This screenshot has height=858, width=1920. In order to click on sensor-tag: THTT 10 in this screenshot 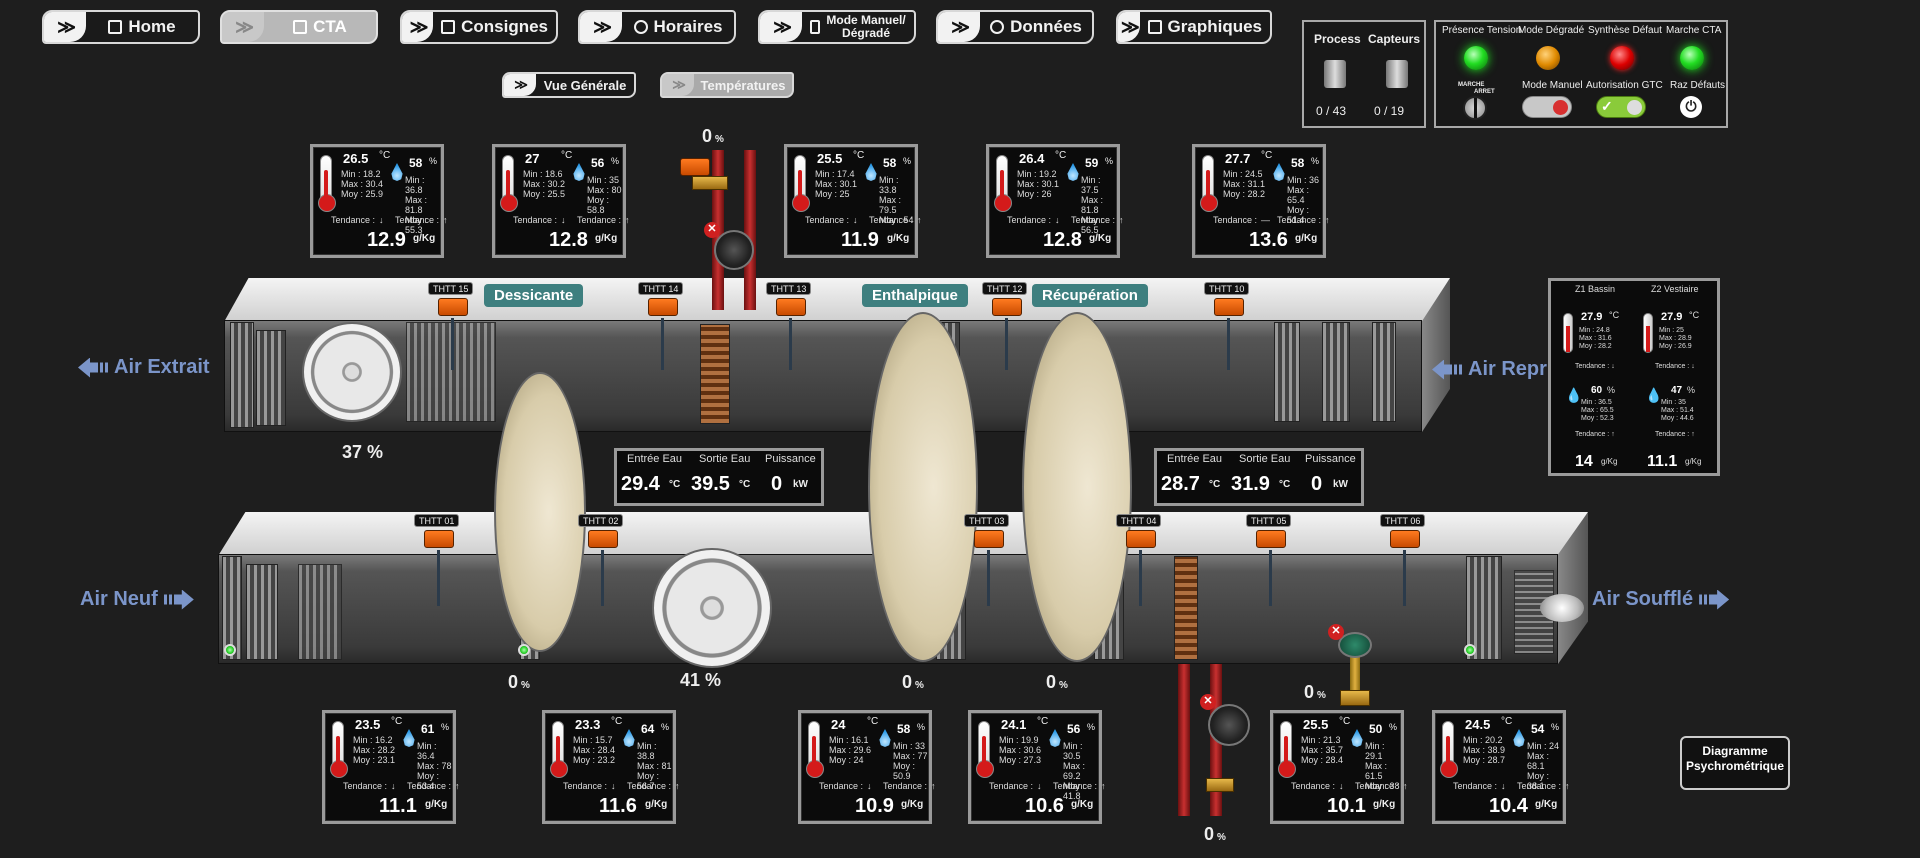, I will do `click(1227, 288)`.